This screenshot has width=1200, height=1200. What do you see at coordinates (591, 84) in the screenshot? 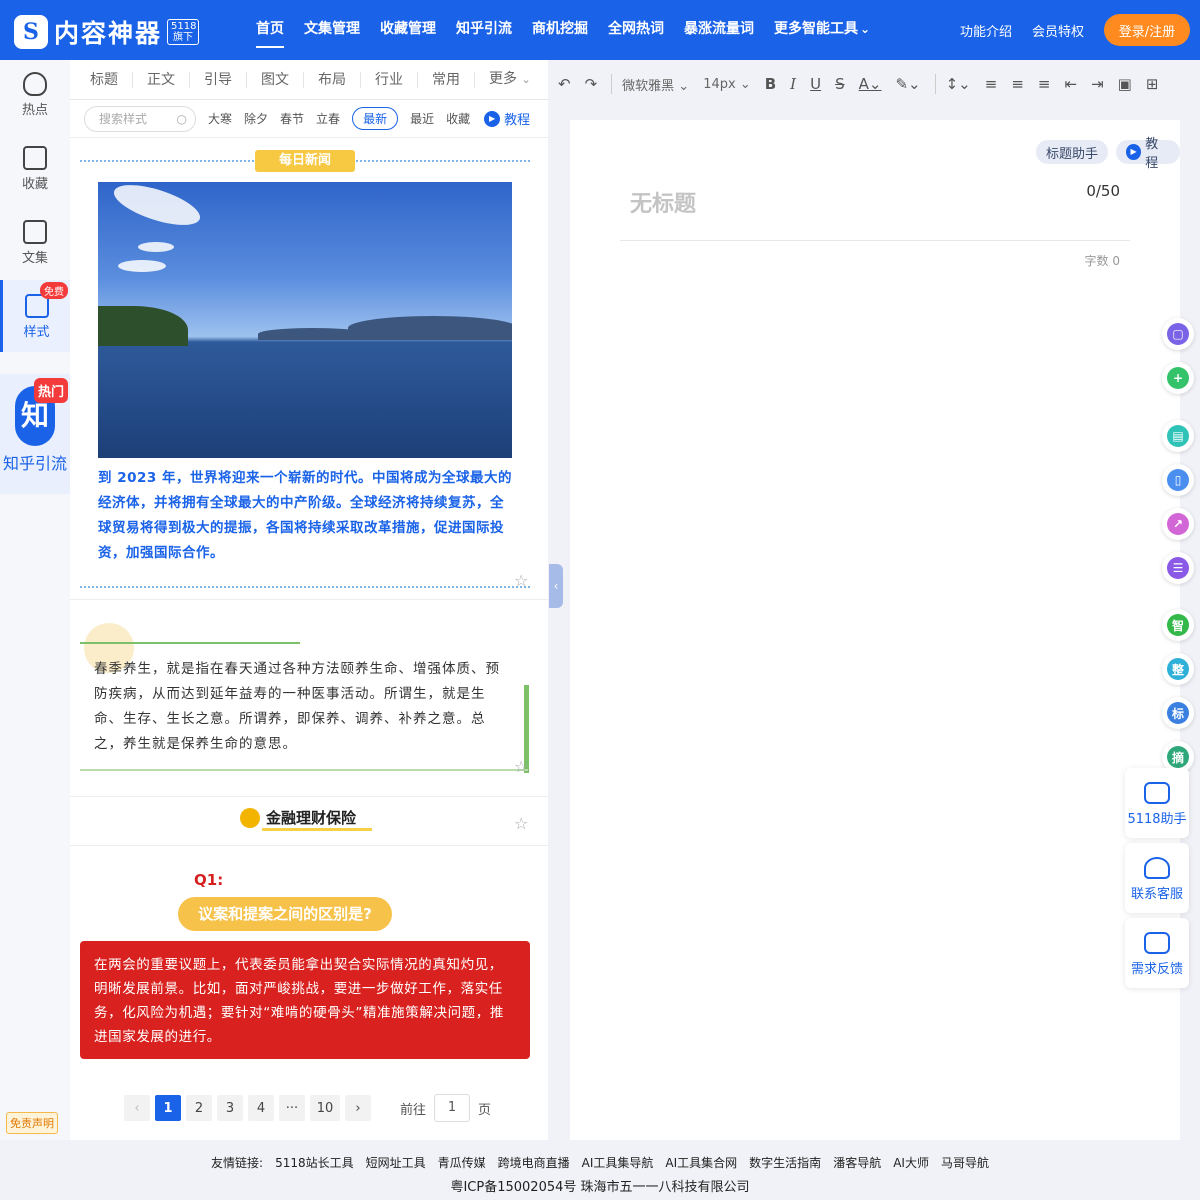
I see `redo-icon: ↷` at bounding box center [591, 84].